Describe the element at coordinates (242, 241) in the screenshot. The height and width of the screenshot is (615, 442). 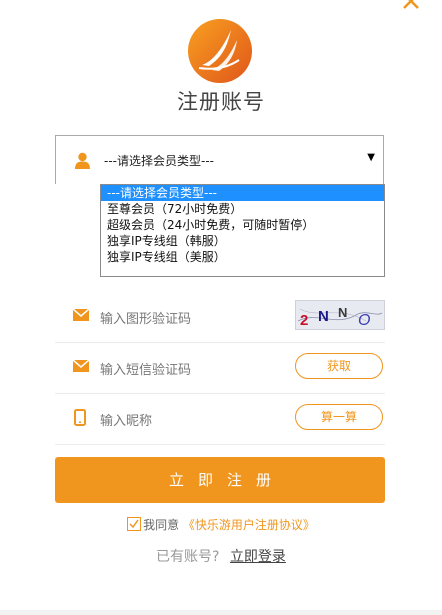
I see `option-kr-line: 独享IP专线组（韩服）` at that location.